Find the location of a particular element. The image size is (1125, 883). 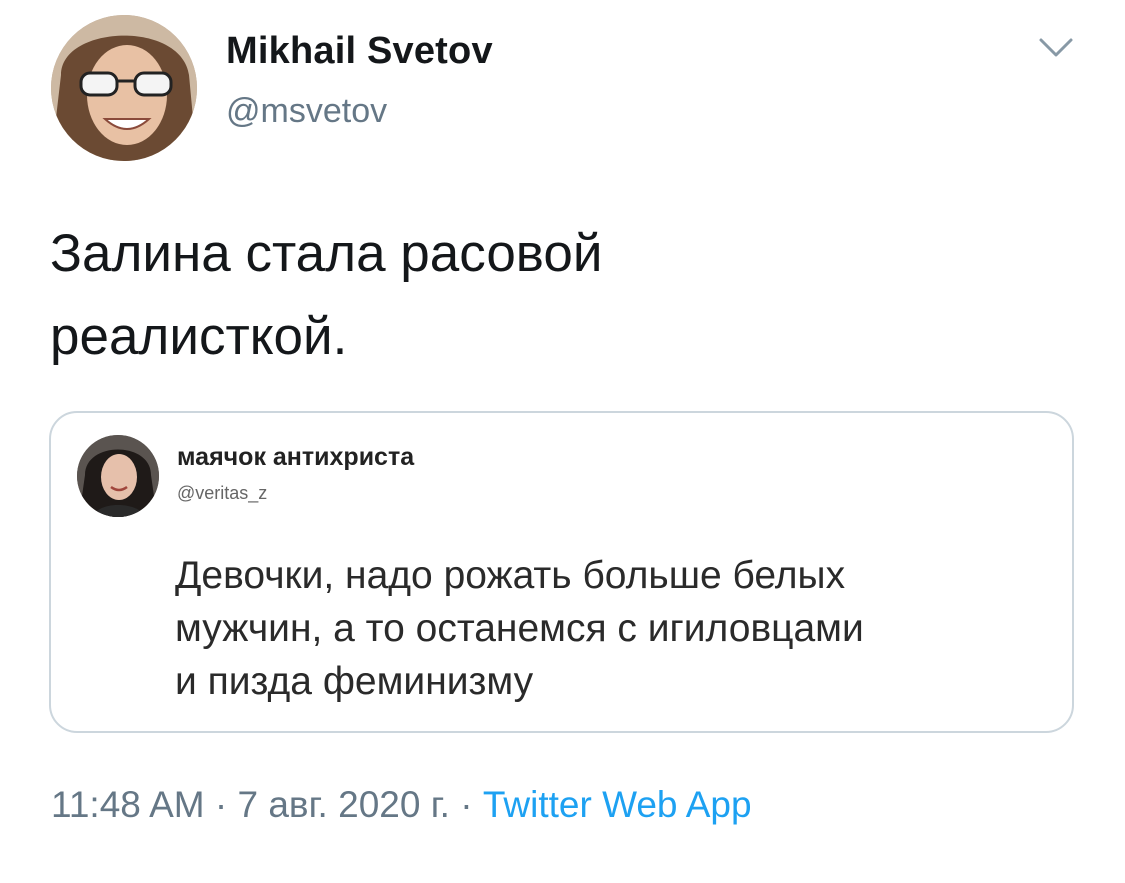

quoted-text-line: Девочки, надо рожать больше белых is located at coordinates (510, 575).